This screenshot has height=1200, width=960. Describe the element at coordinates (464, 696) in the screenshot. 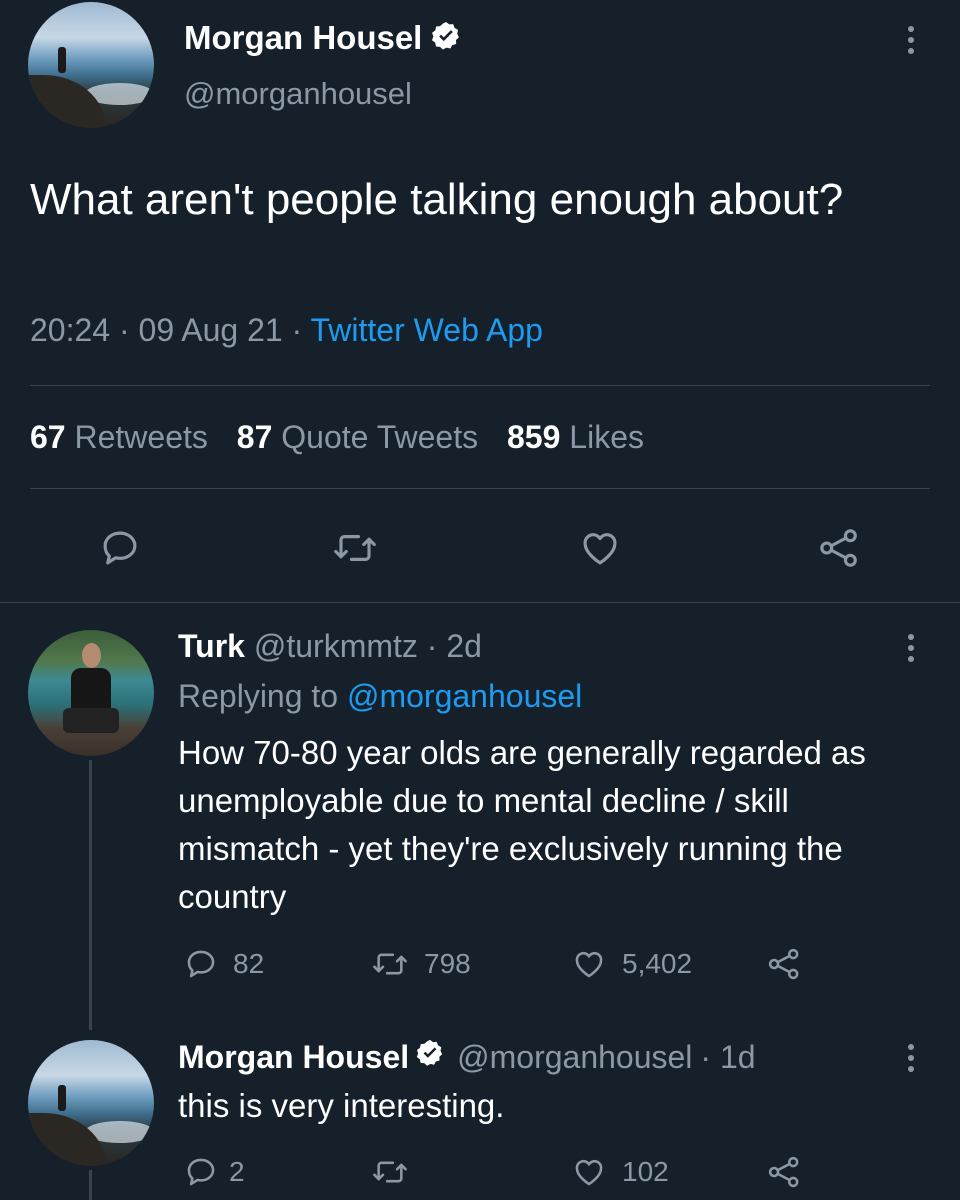

I see `replying-to-handle-link: @morganhousel` at that location.